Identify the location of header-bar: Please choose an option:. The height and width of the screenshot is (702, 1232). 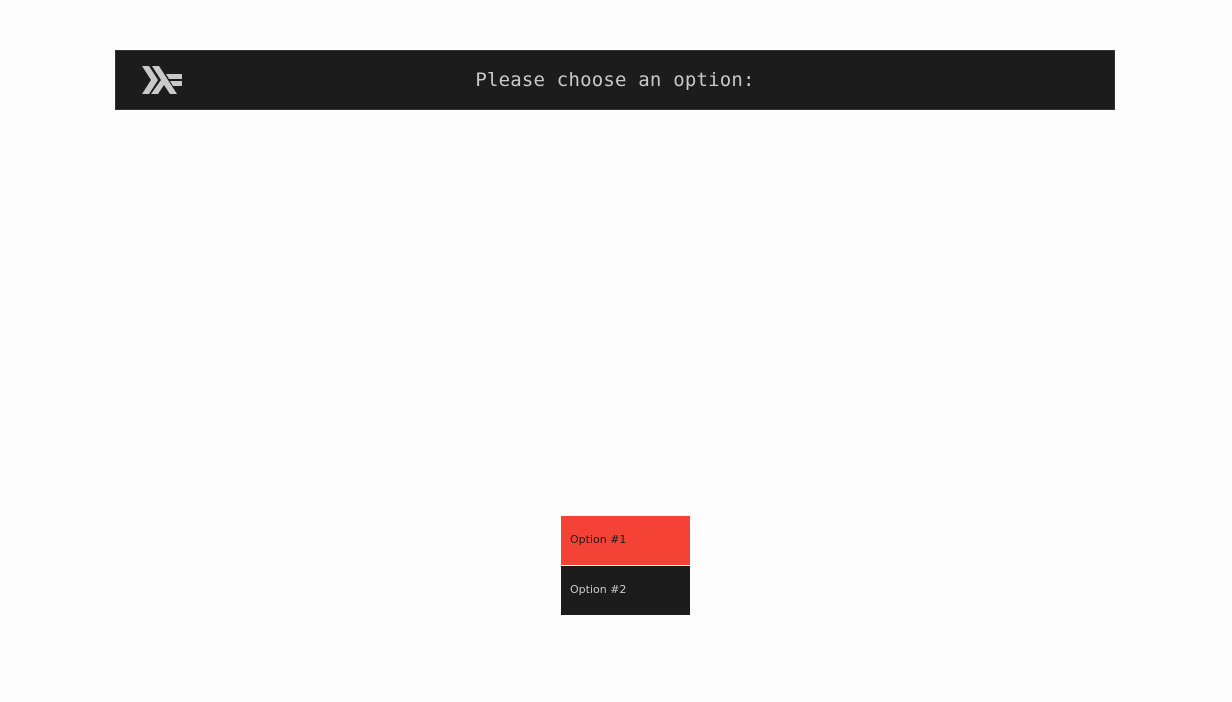
(615, 80).